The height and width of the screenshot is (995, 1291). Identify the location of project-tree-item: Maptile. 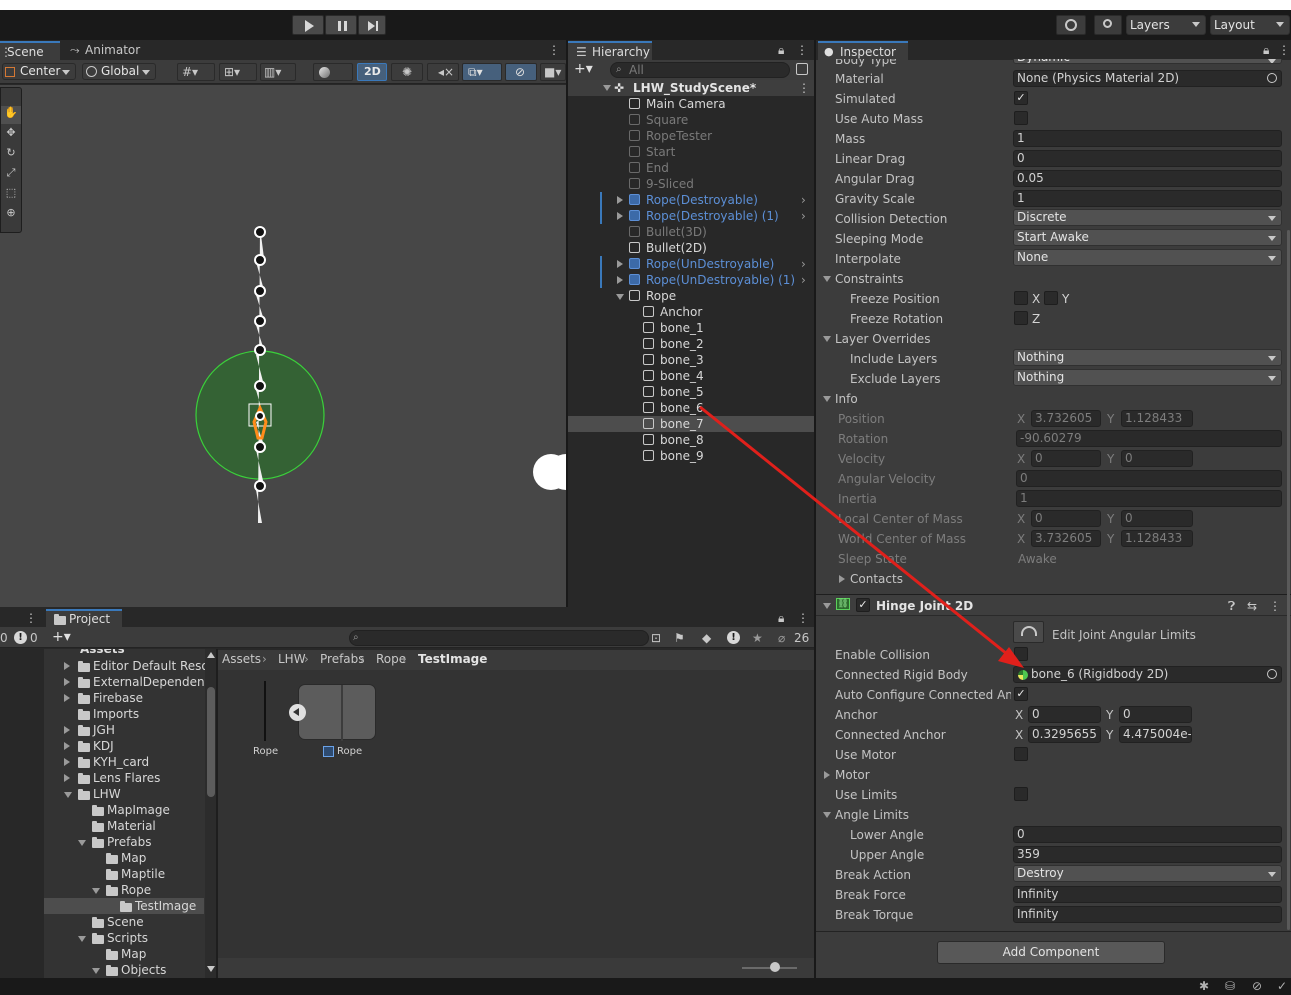
(124, 874).